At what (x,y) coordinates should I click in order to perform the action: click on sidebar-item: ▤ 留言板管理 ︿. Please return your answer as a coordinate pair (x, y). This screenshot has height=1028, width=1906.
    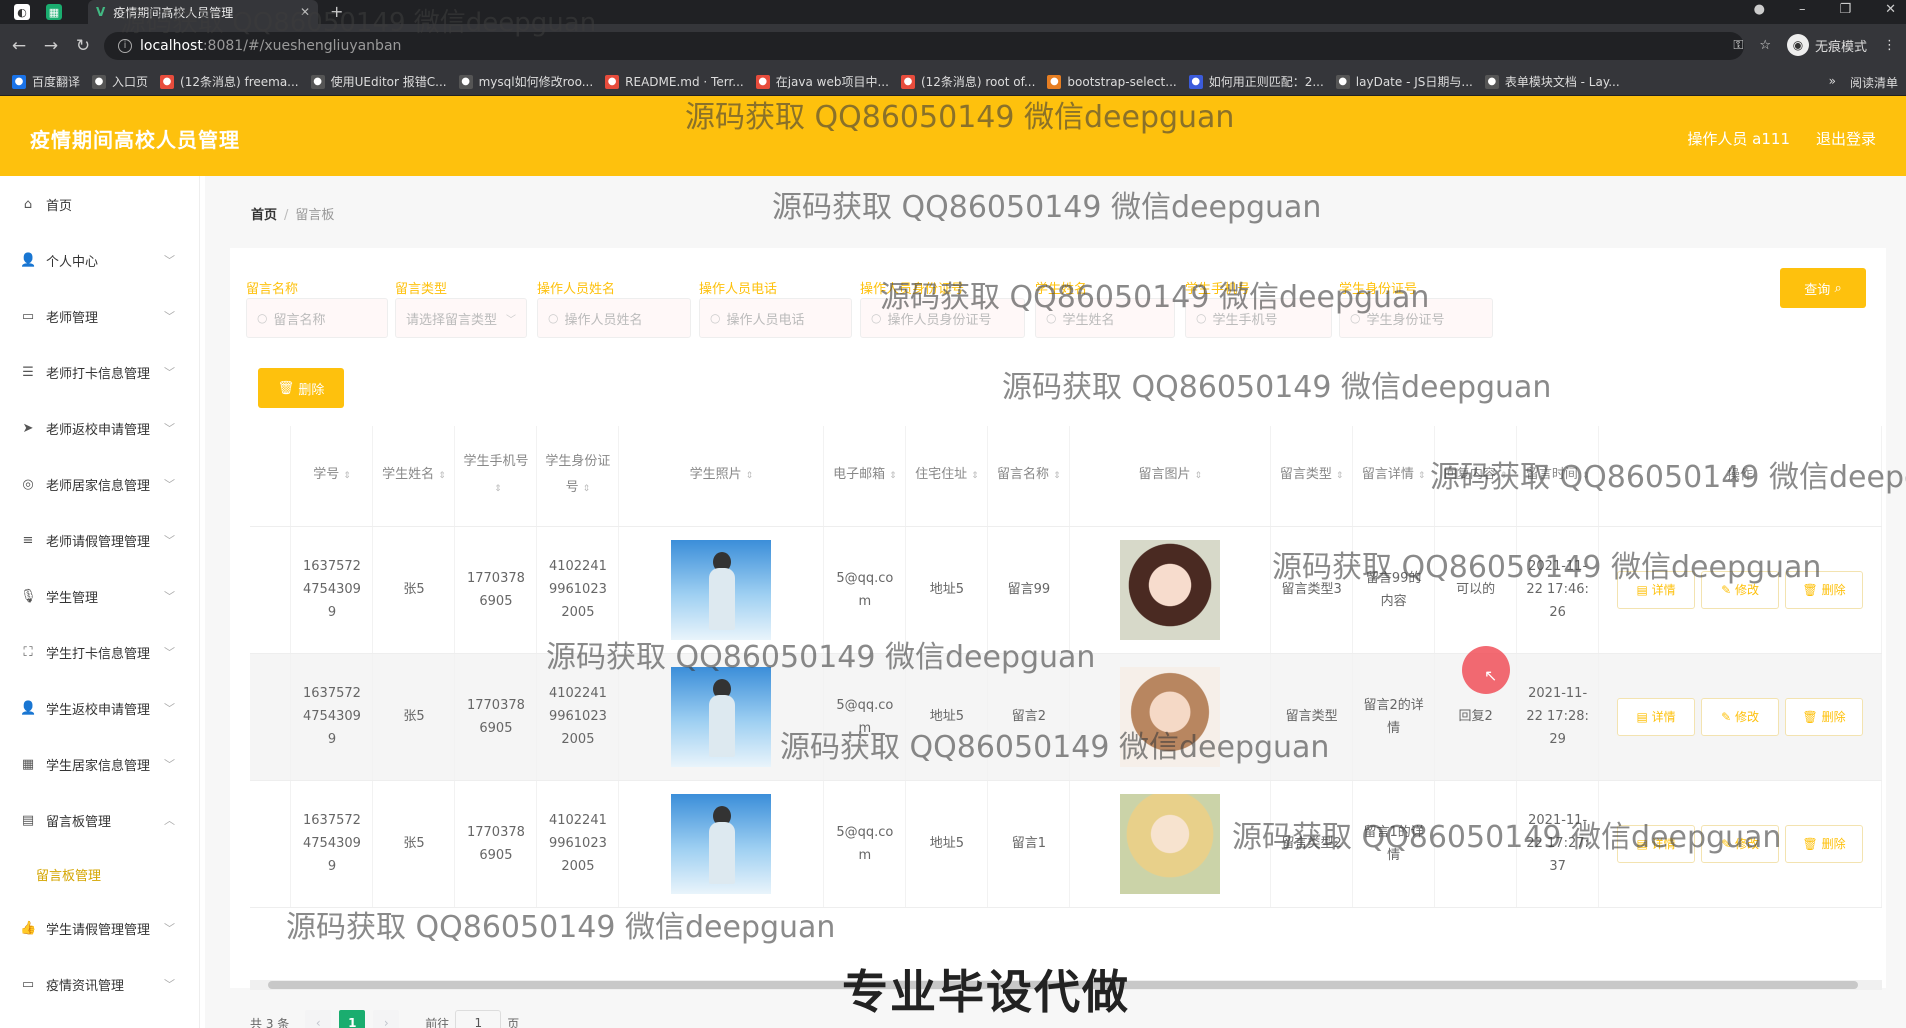
    Looking at the image, I should click on (99, 820).